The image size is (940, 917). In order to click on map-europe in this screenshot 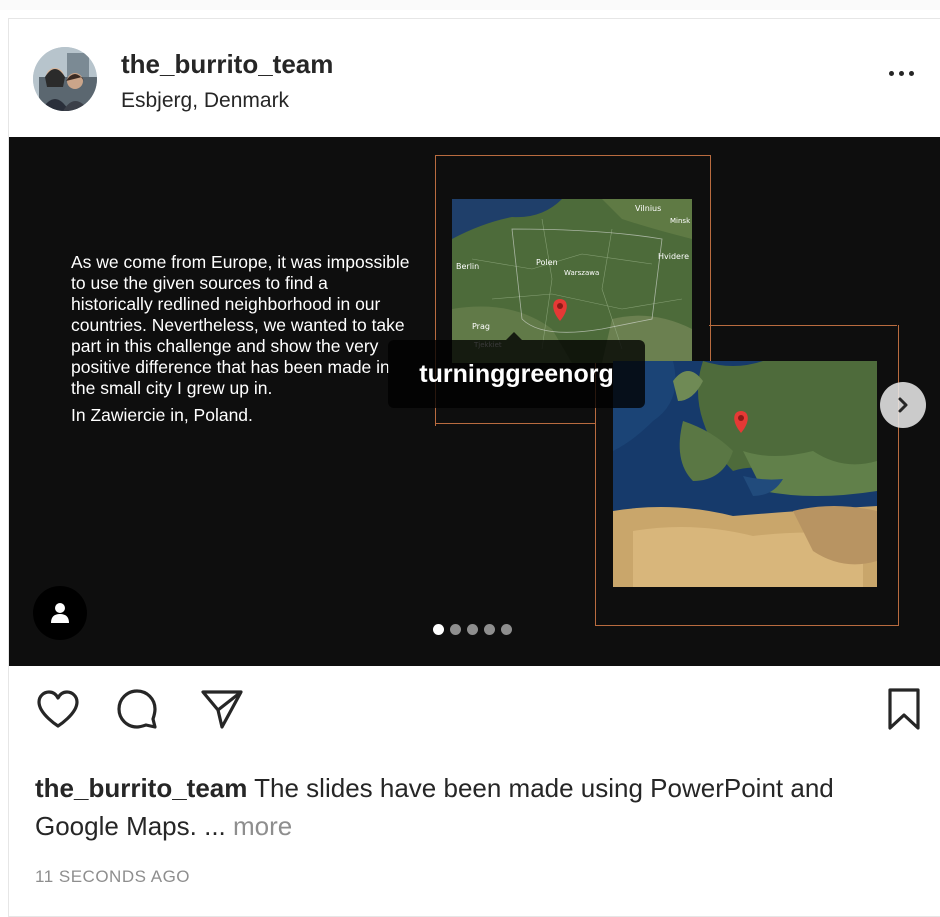, I will do `click(745, 474)`.